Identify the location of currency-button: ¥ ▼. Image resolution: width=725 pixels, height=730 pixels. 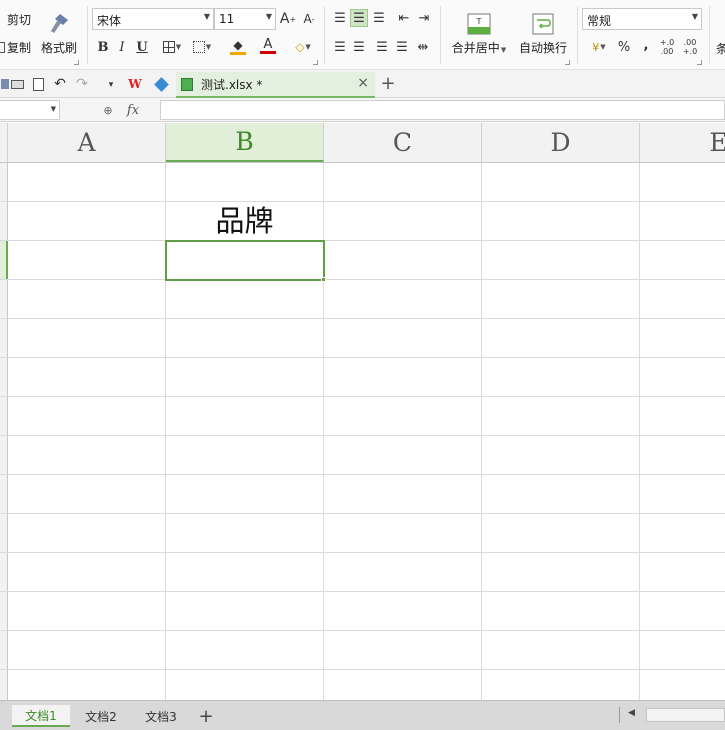
(599, 47).